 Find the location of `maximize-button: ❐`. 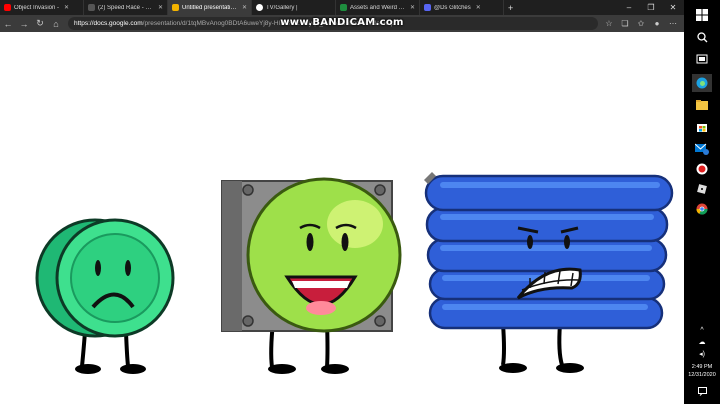

maximize-button: ❐ is located at coordinates (651, 7).